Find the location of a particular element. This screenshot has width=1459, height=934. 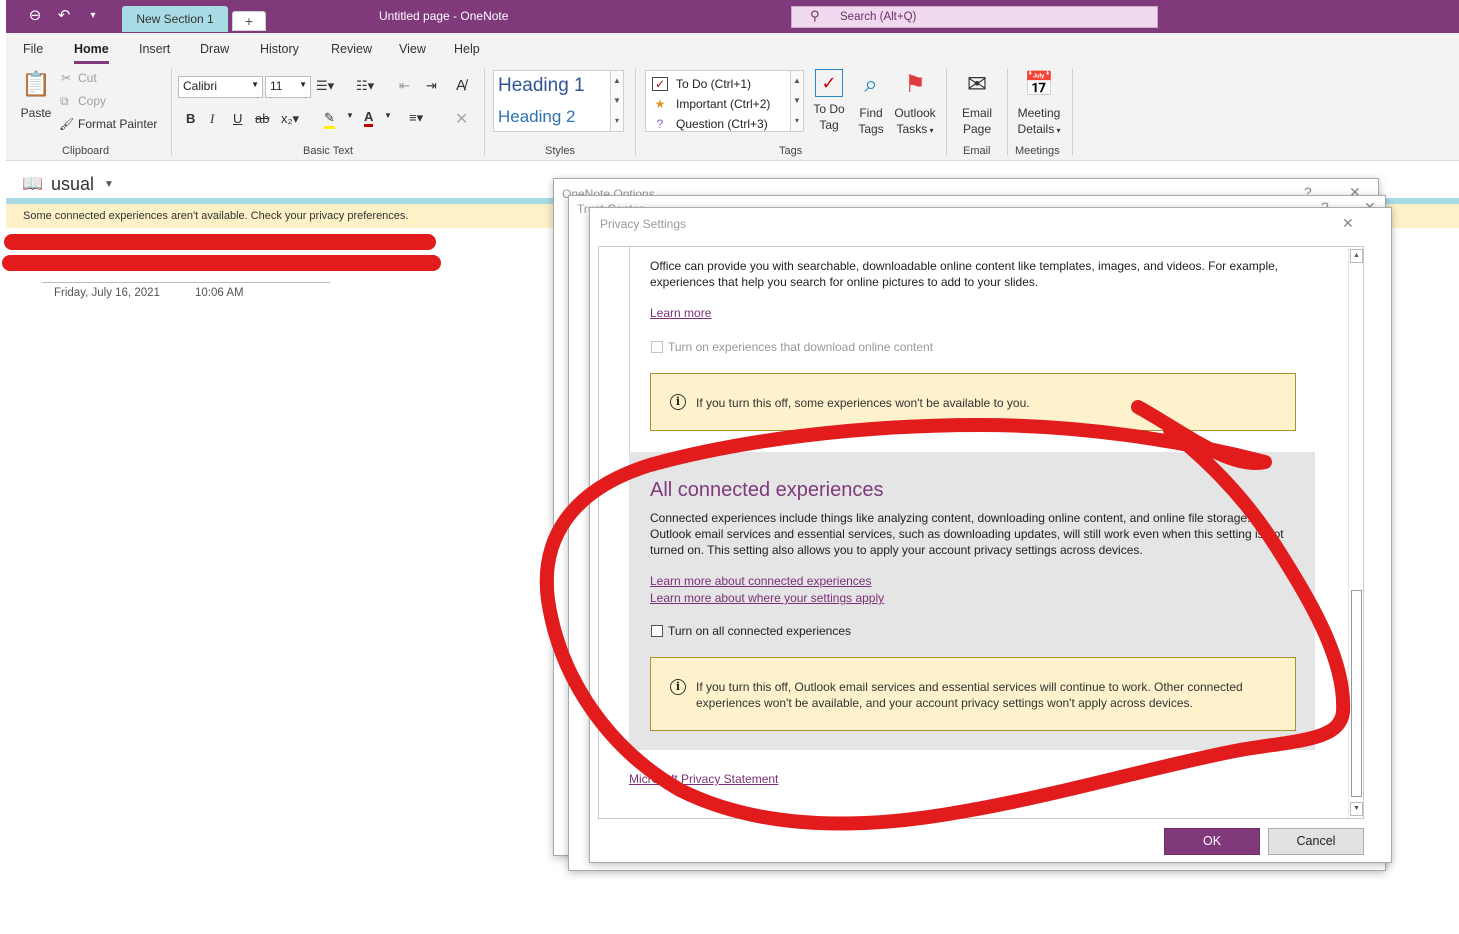

notebook-name: usual is located at coordinates (72, 184).